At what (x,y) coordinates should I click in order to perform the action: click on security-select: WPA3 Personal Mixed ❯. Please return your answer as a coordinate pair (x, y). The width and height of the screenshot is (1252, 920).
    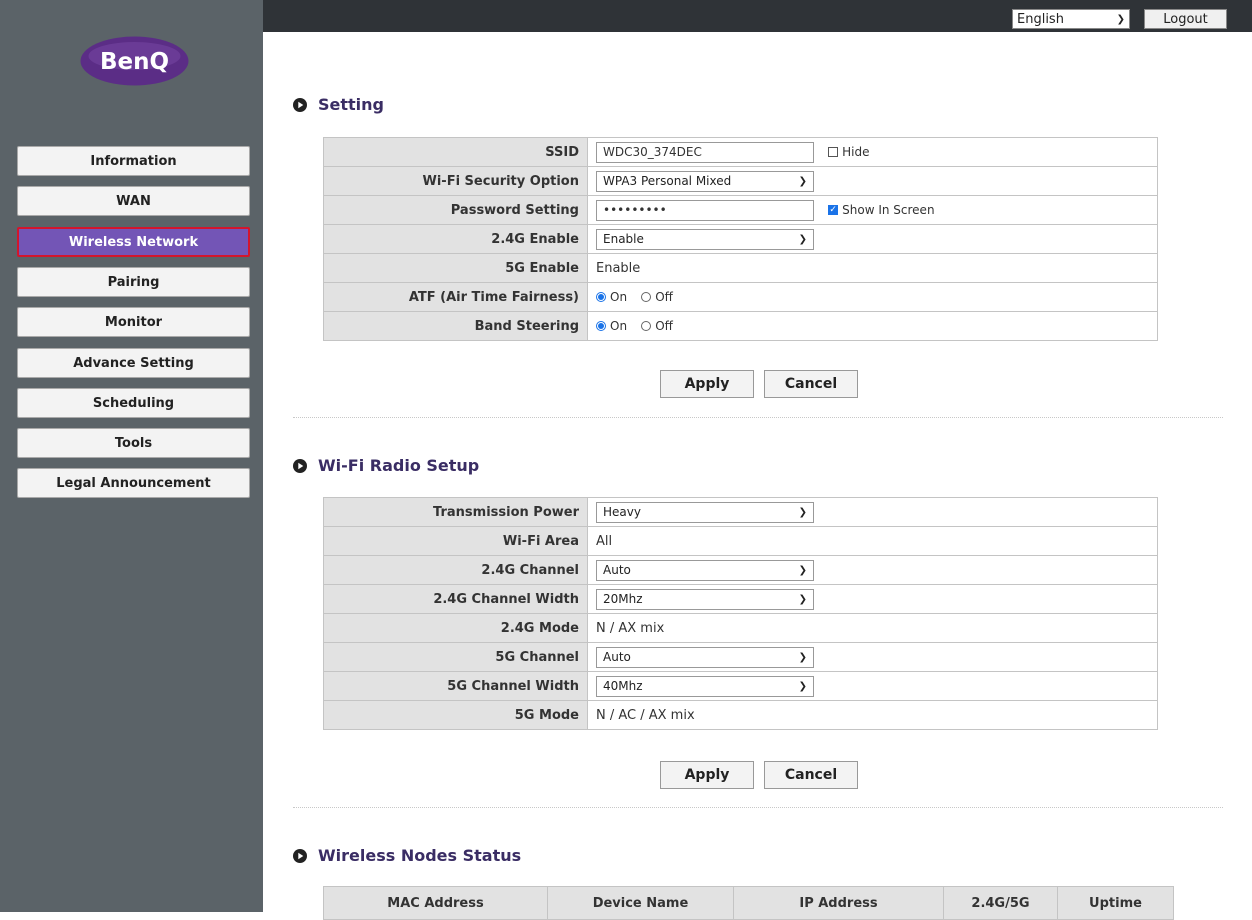
    Looking at the image, I should click on (705, 181).